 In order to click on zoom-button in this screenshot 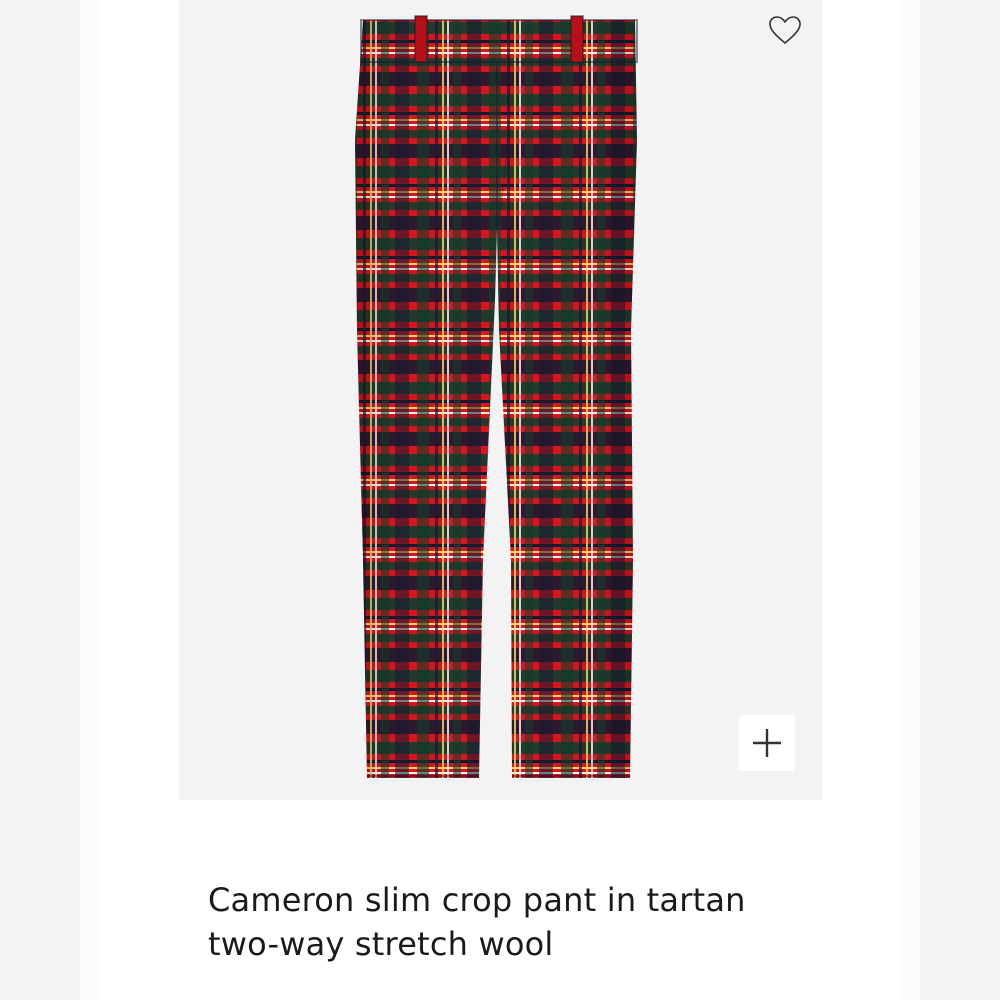, I will do `click(767, 743)`.